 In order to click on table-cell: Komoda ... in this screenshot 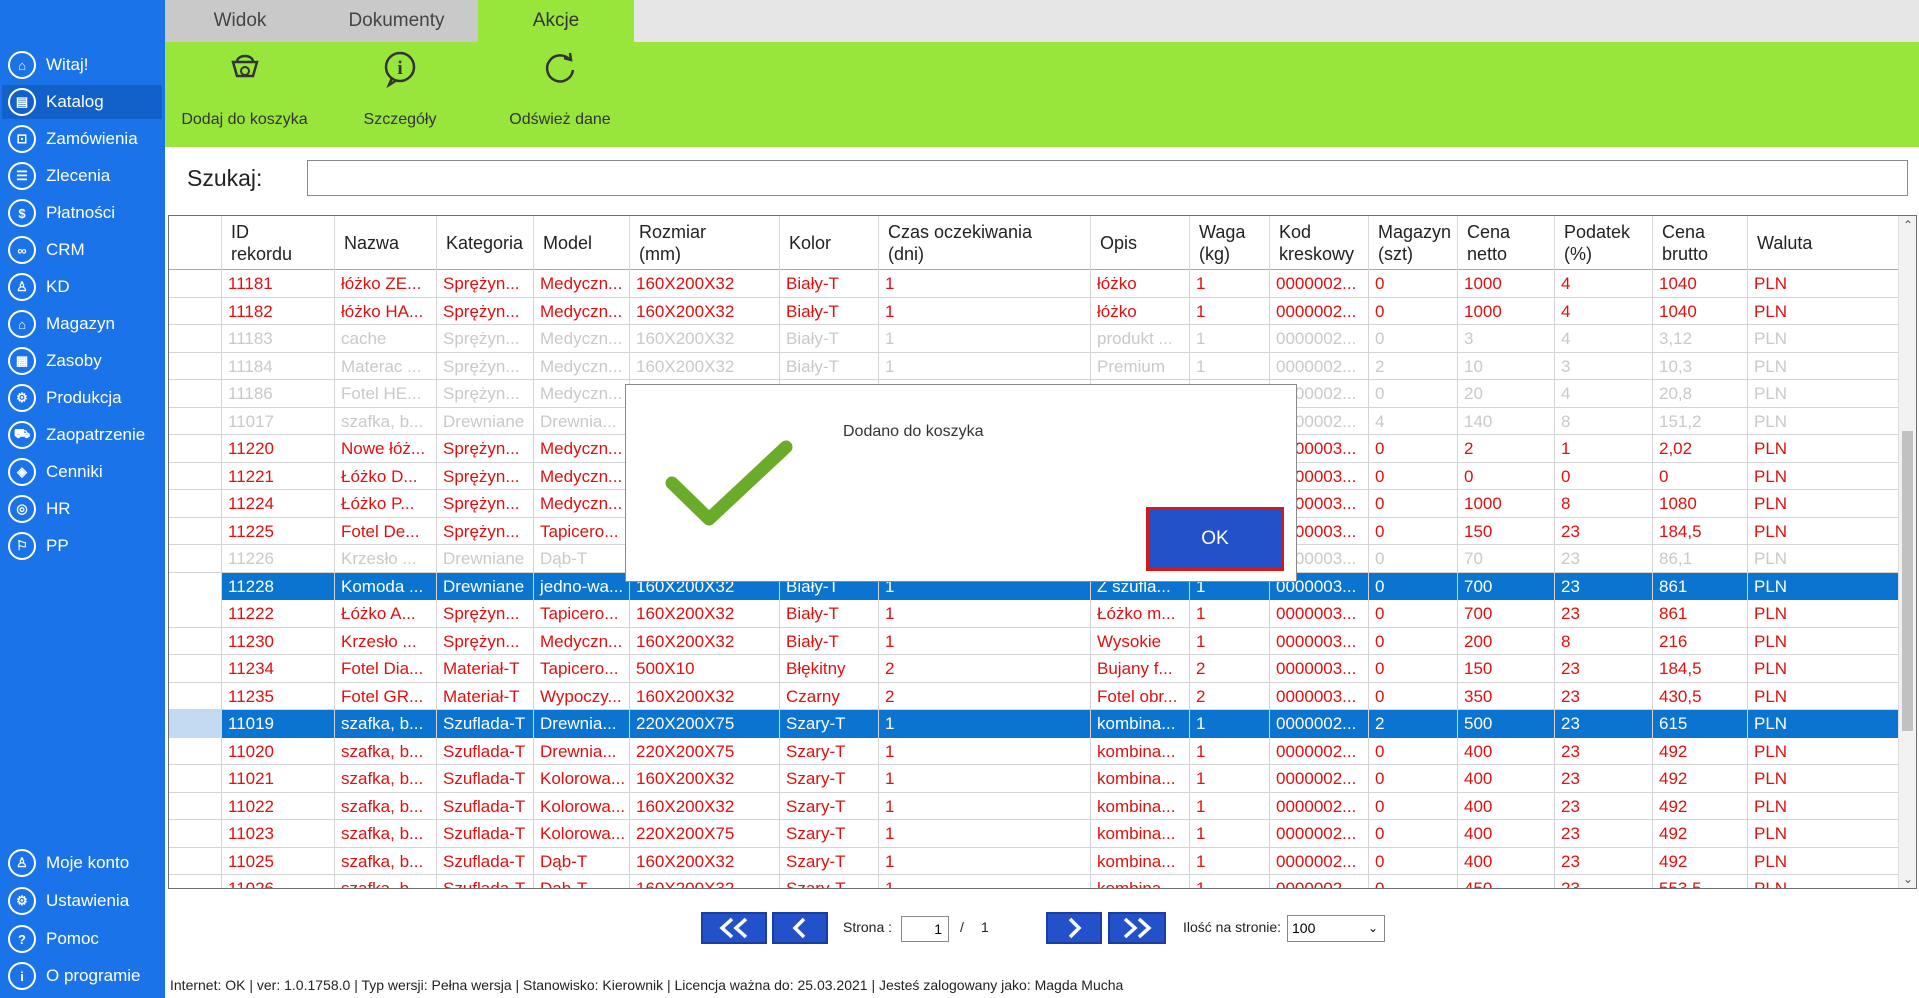, I will do `click(386, 586)`.